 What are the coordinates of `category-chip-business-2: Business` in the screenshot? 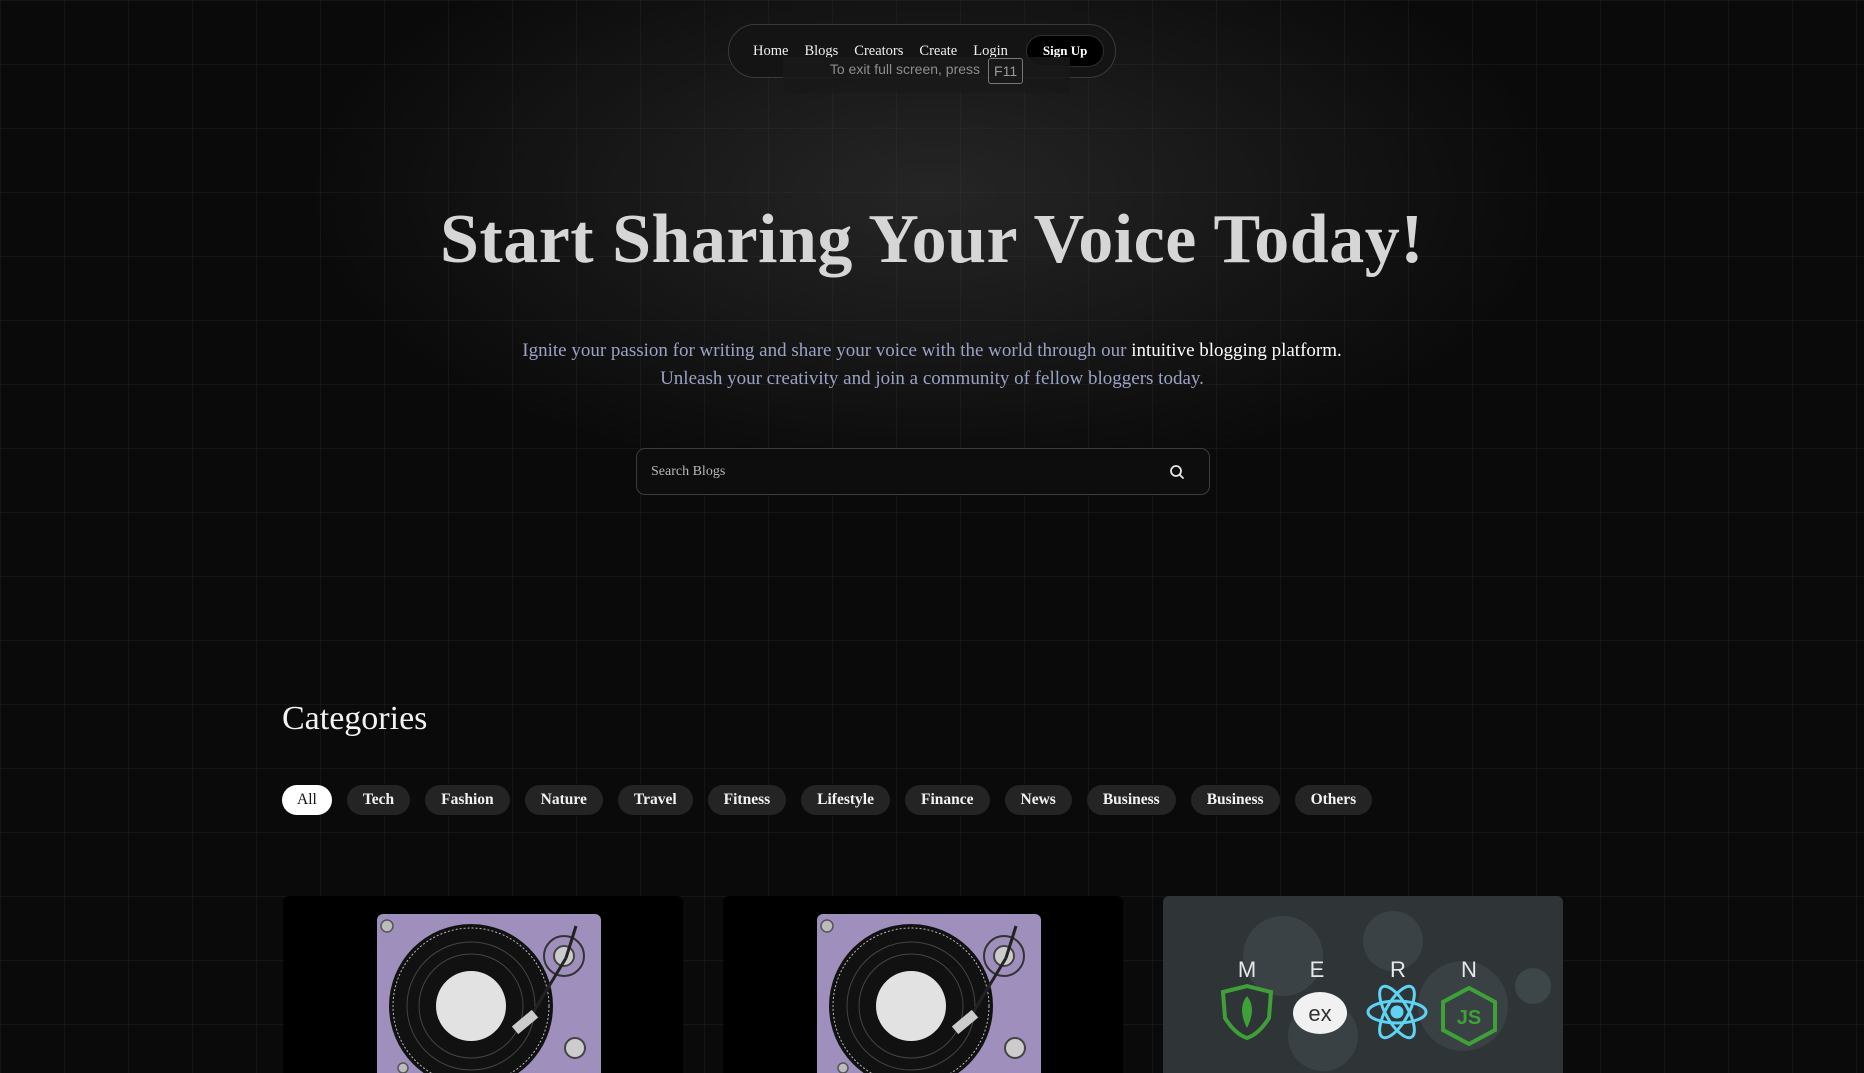 It's located at (1235, 800).